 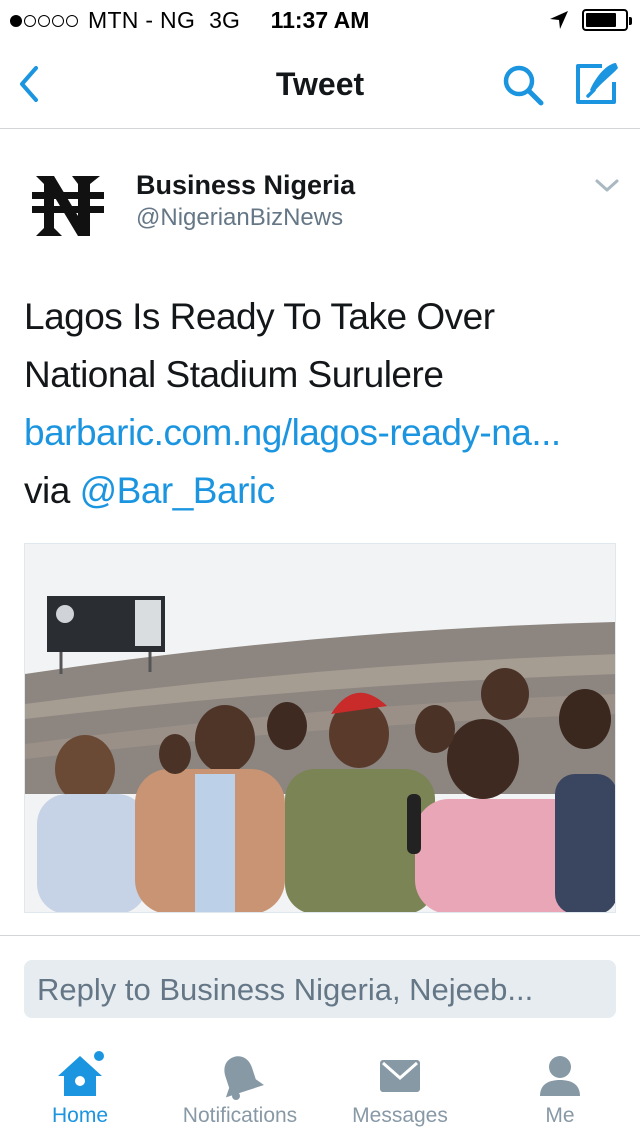 What do you see at coordinates (523, 85) in the screenshot?
I see `search-icon` at bounding box center [523, 85].